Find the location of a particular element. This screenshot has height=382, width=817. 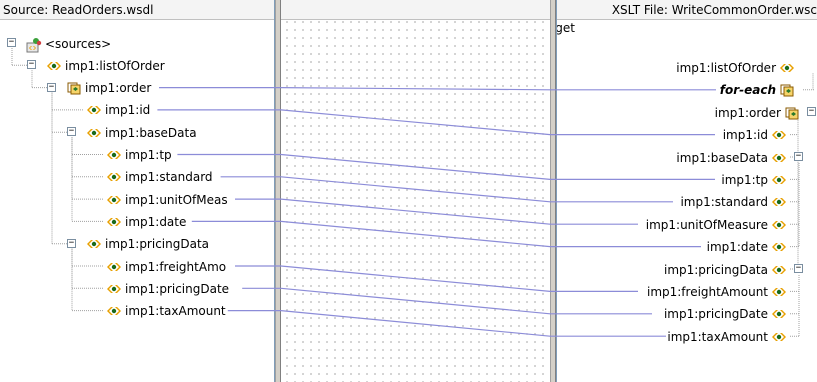

source-node: imp1:id is located at coordinates (118, 110).